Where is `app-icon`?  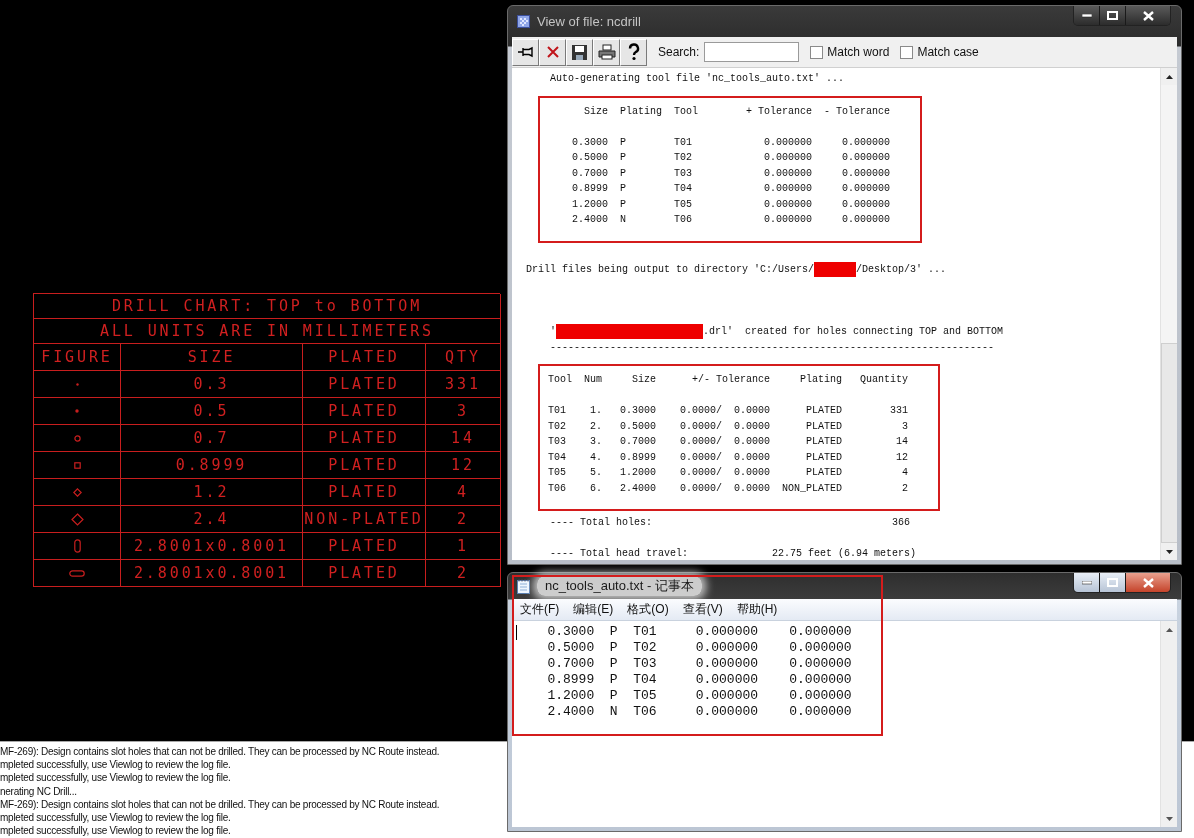 app-icon is located at coordinates (523, 21).